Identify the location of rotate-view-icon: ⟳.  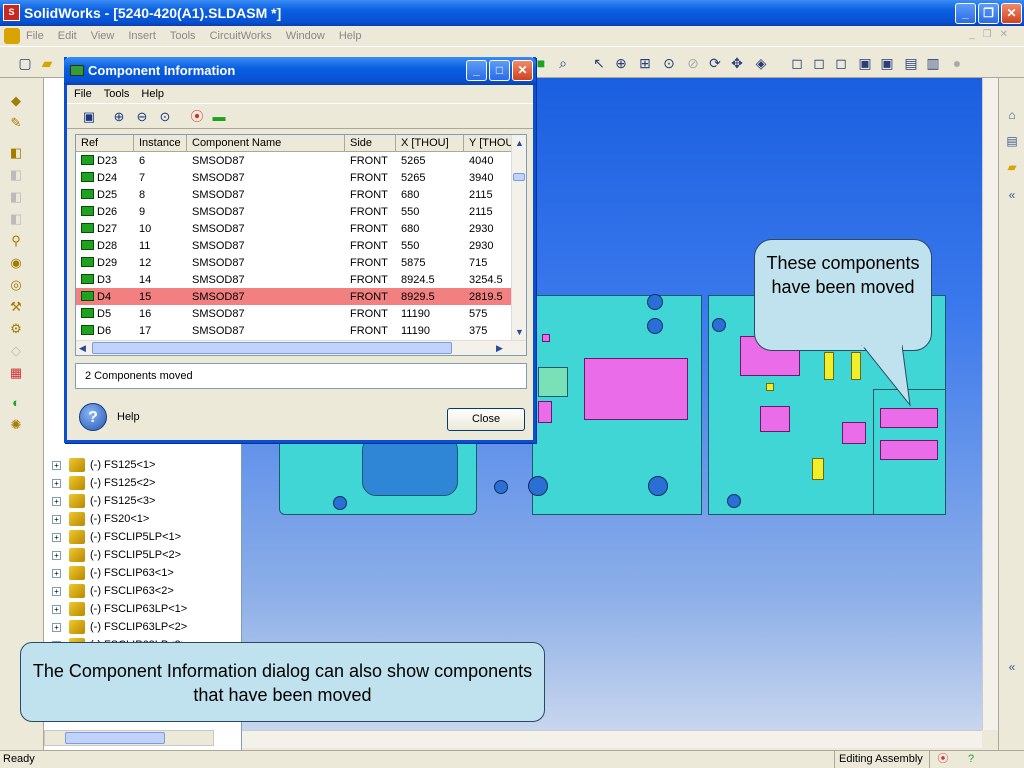
(715, 63).